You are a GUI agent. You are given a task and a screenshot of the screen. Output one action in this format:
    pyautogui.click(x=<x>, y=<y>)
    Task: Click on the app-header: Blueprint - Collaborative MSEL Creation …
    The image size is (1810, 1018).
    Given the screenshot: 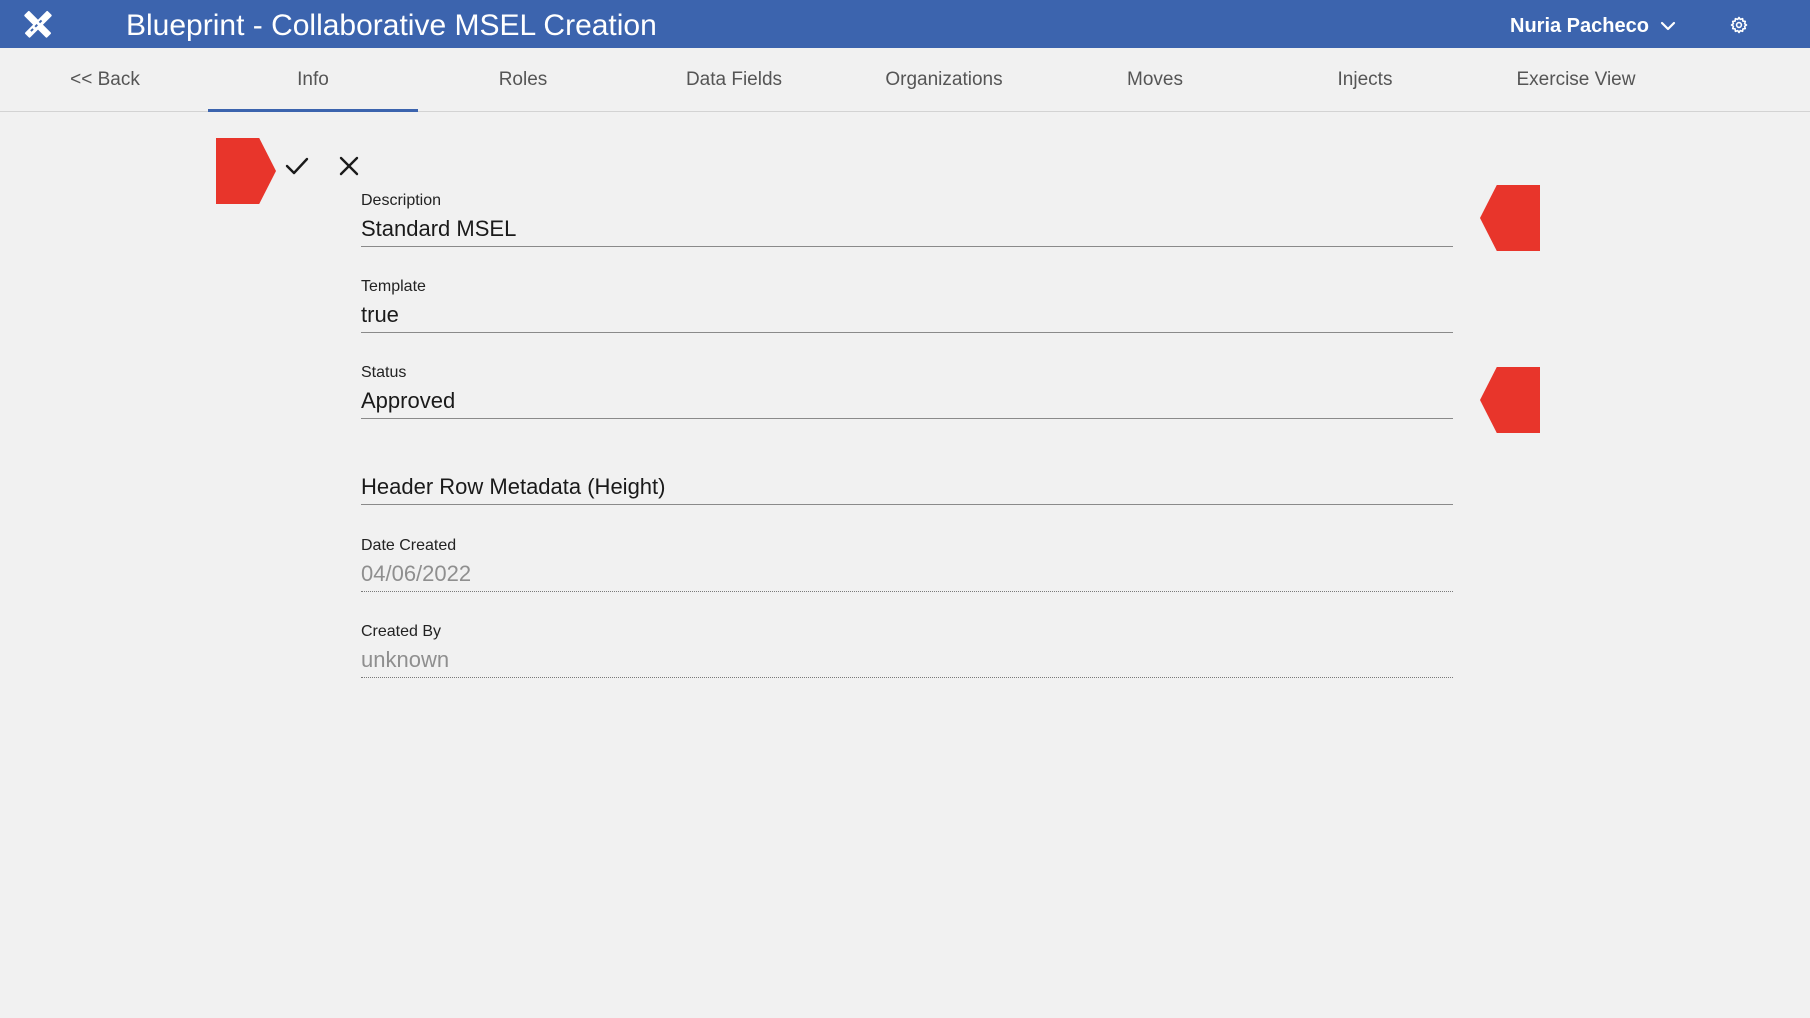 What is the action you would take?
    pyautogui.click(x=905, y=24)
    